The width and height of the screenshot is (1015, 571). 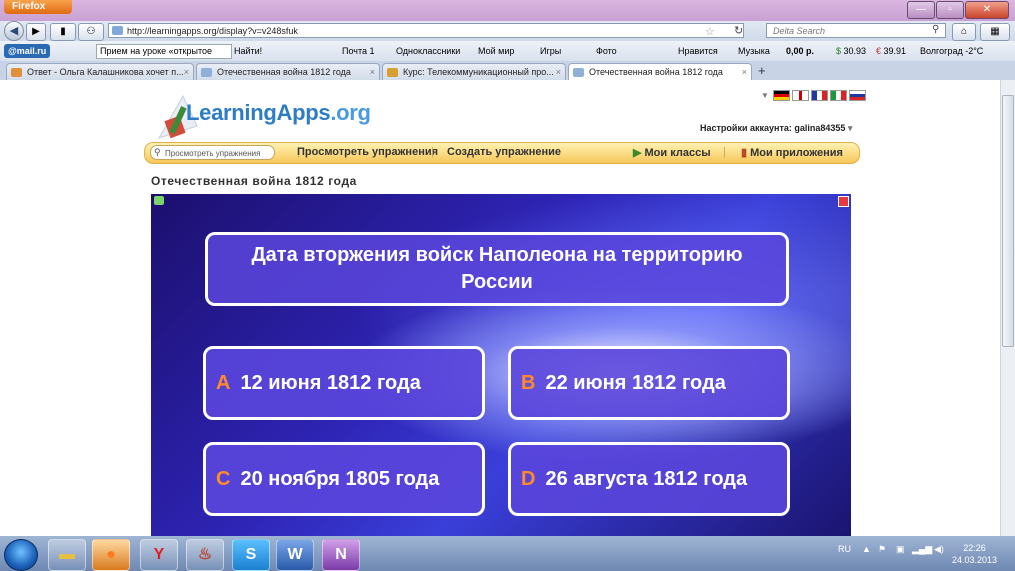 What do you see at coordinates (792, 152) in the screenshot?
I see `my-apps-link: ▮ Мои приложения` at bounding box center [792, 152].